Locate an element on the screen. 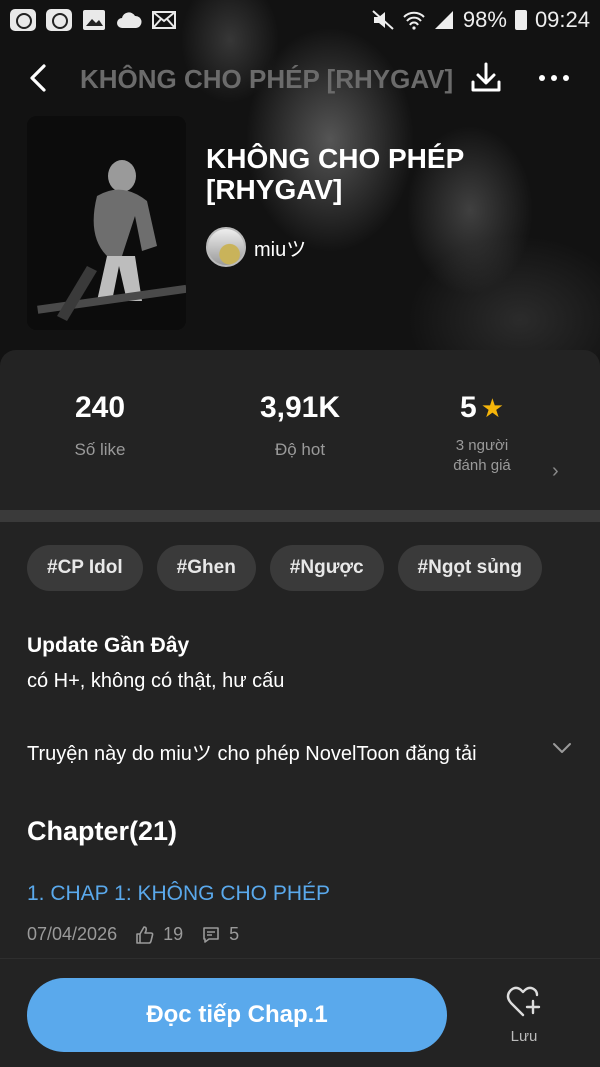 This screenshot has height=1067, width=600. stat-hot: 3,91K Độ hot is located at coordinates (300, 425).